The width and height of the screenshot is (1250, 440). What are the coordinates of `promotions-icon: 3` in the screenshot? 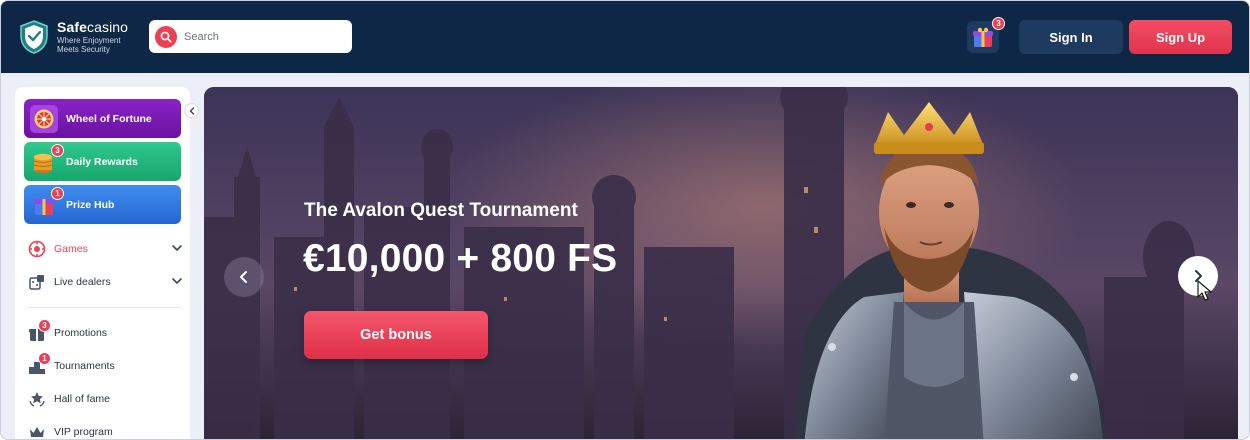 It's located at (39, 330).